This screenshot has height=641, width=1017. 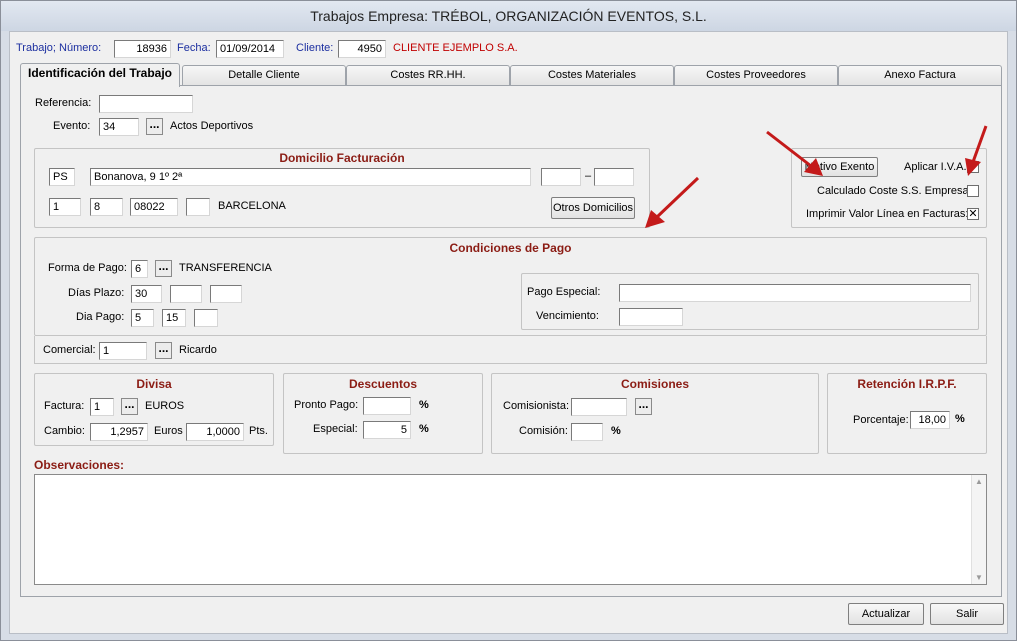 What do you see at coordinates (119, 432) in the screenshot?
I see `cambio-field: 1,2957` at bounding box center [119, 432].